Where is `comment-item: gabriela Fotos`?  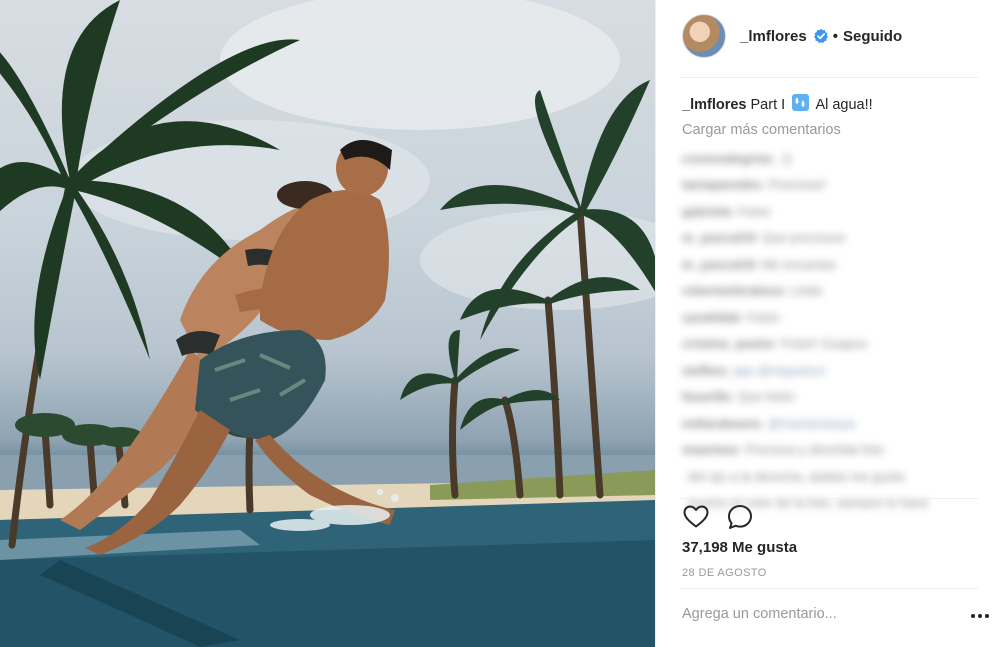
comment-item: gabriela Fotos is located at coordinates (832, 211).